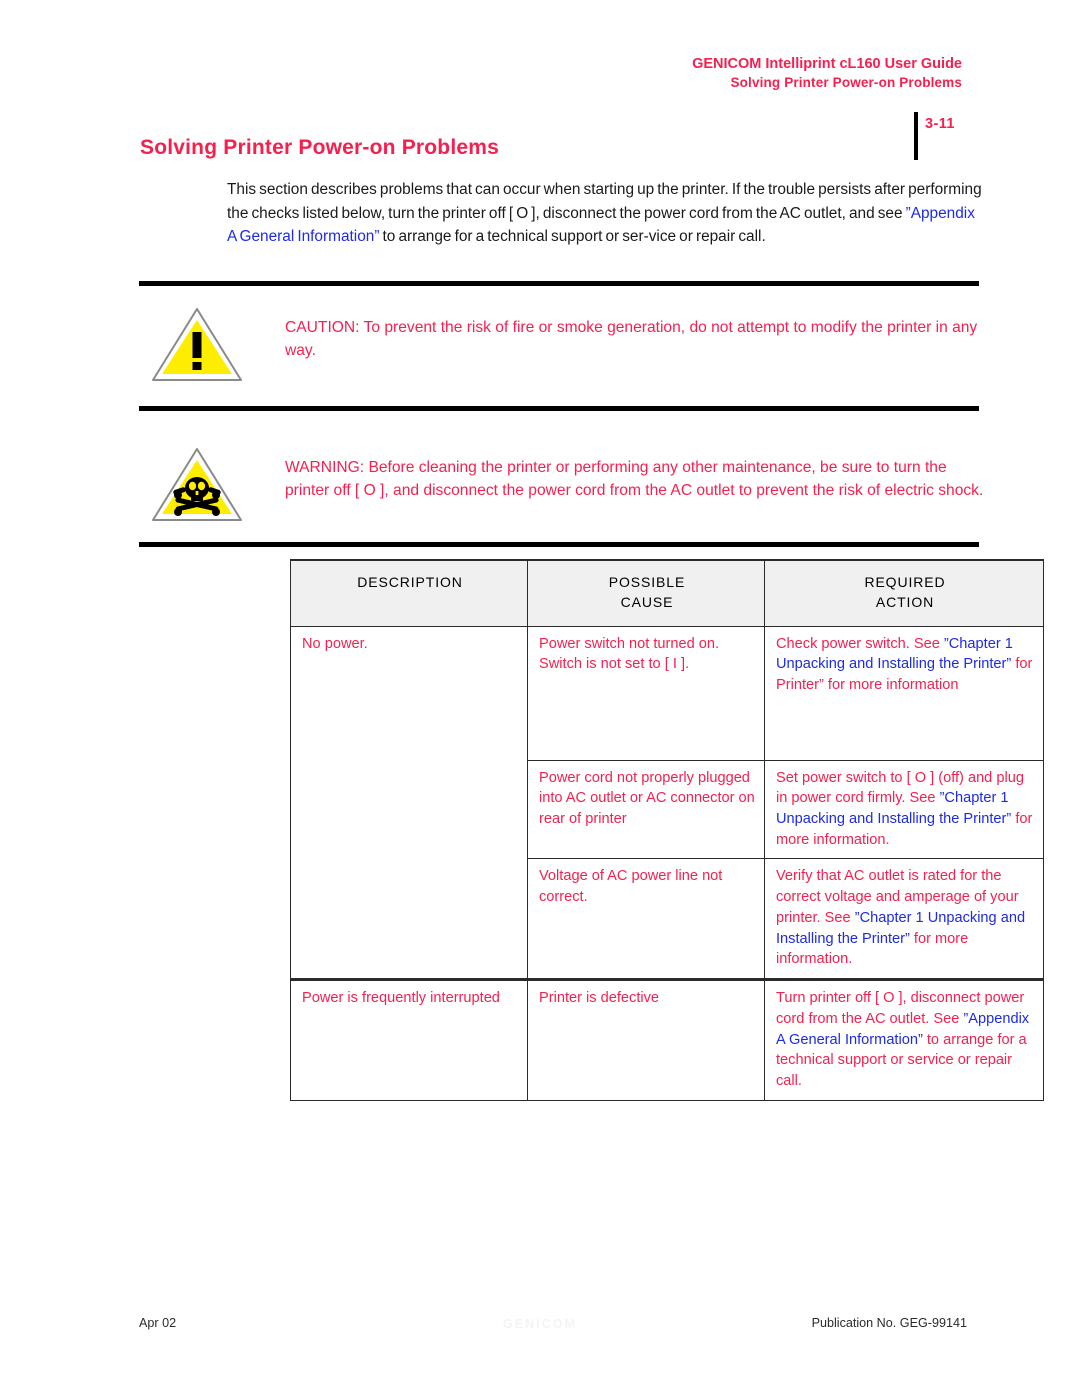 This screenshot has height=1397, width=1080. Describe the element at coordinates (647, 602) in the screenshot. I see `column-header-cause-line2: CAUSE` at that location.